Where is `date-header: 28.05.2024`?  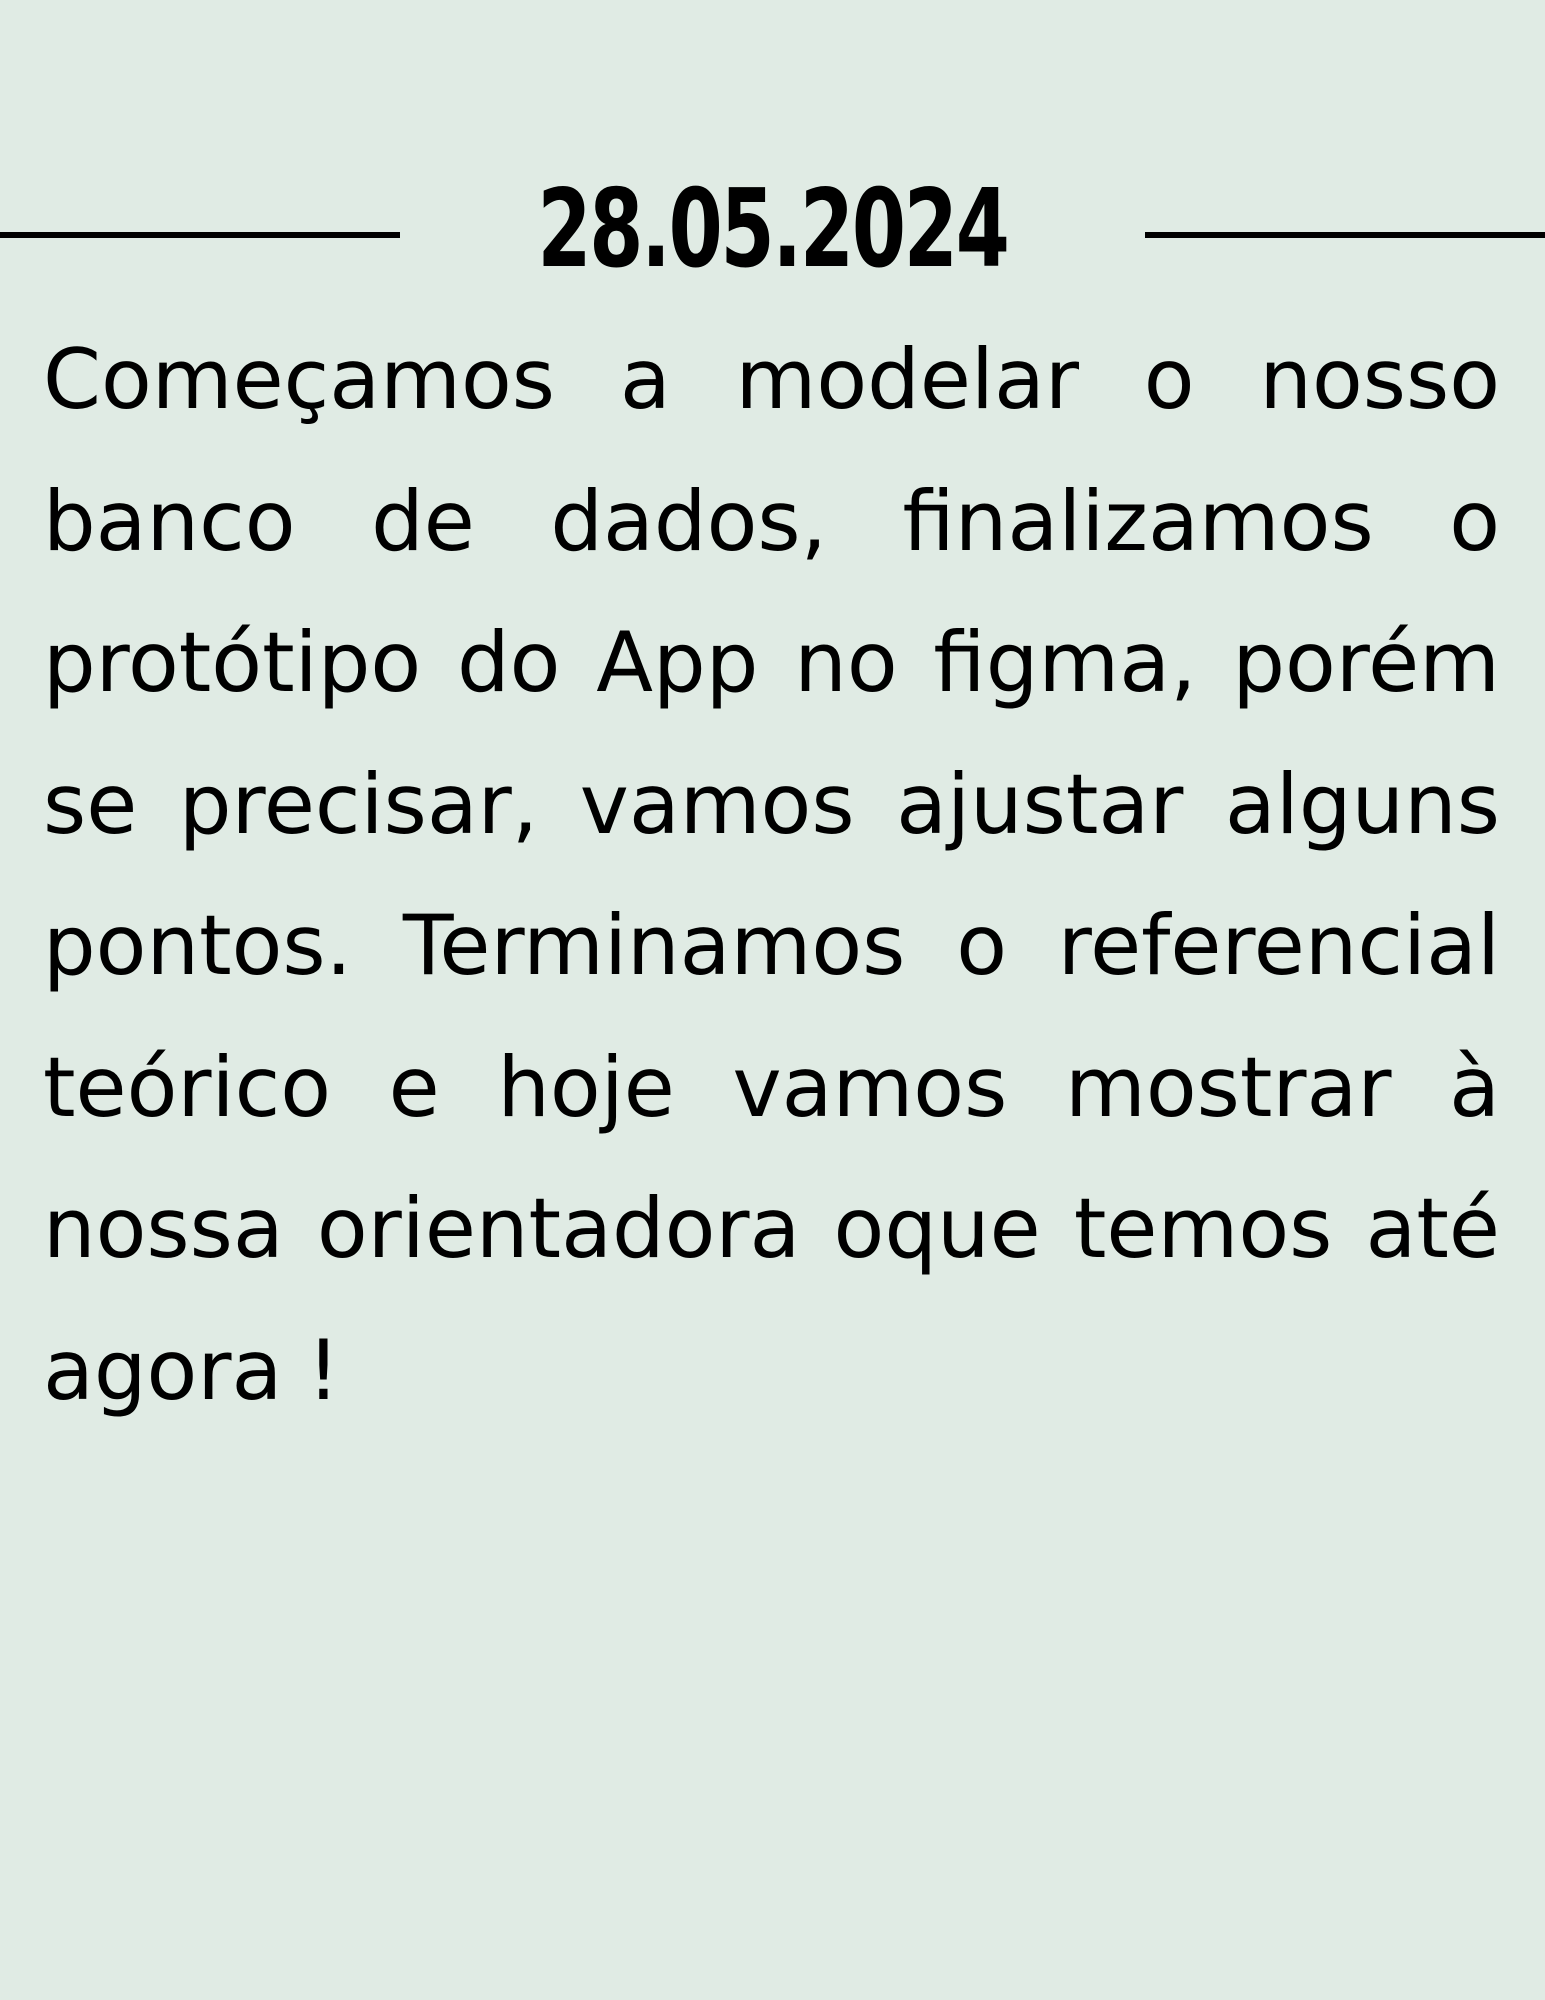
date-header: 28.05.2024 is located at coordinates (772, 230).